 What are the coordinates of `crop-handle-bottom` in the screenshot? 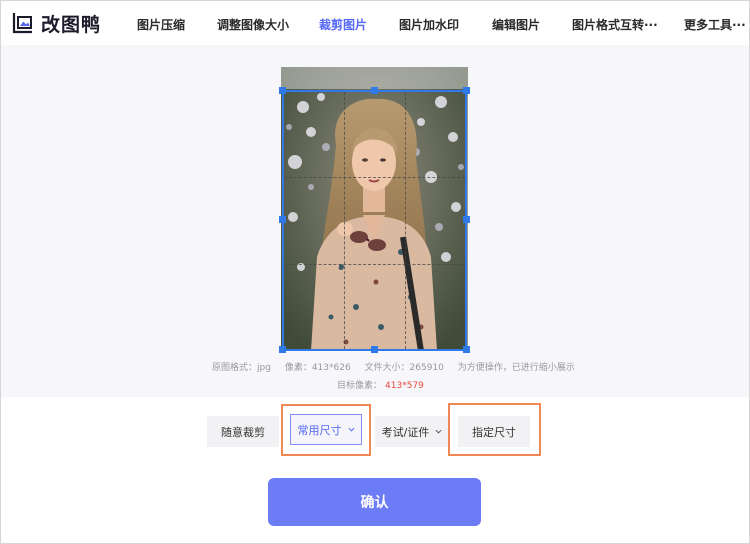 It's located at (374, 349).